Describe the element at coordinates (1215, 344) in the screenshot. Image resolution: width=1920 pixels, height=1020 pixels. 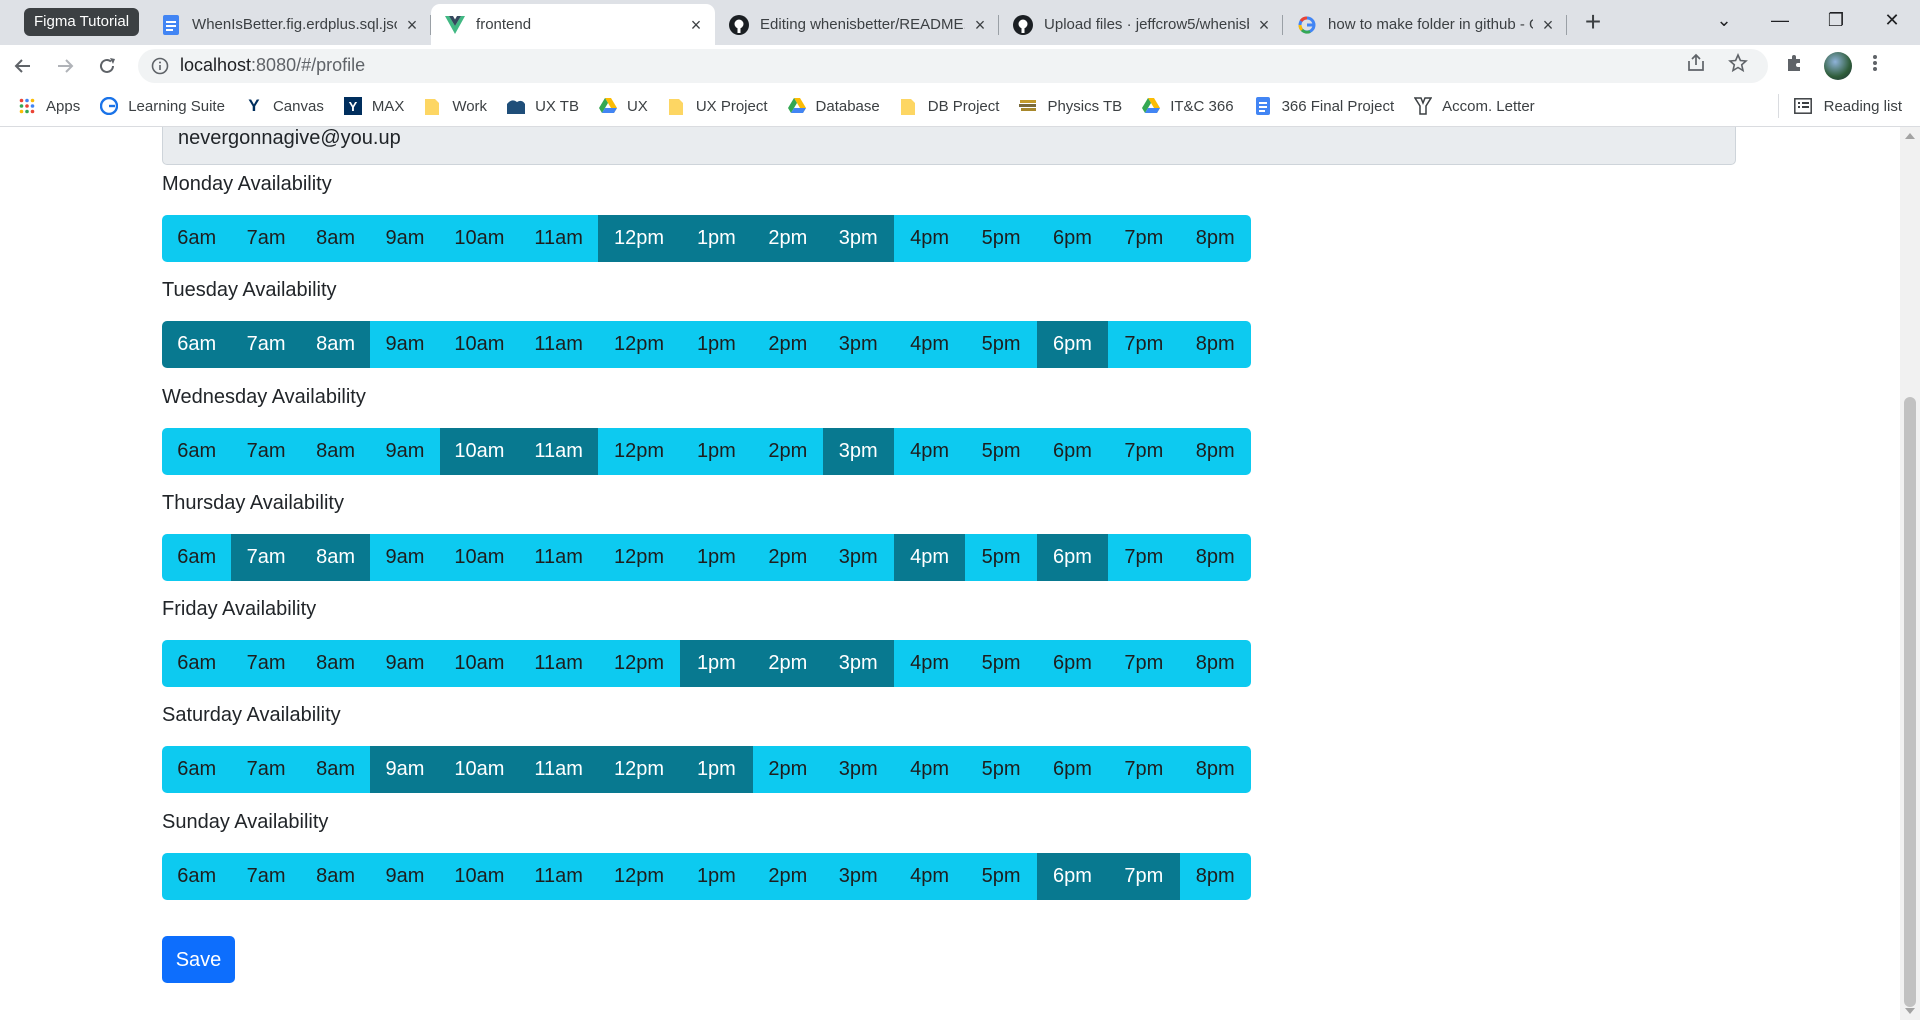
I see `time-slot-tuesday-8pm: 8pm` at that location.